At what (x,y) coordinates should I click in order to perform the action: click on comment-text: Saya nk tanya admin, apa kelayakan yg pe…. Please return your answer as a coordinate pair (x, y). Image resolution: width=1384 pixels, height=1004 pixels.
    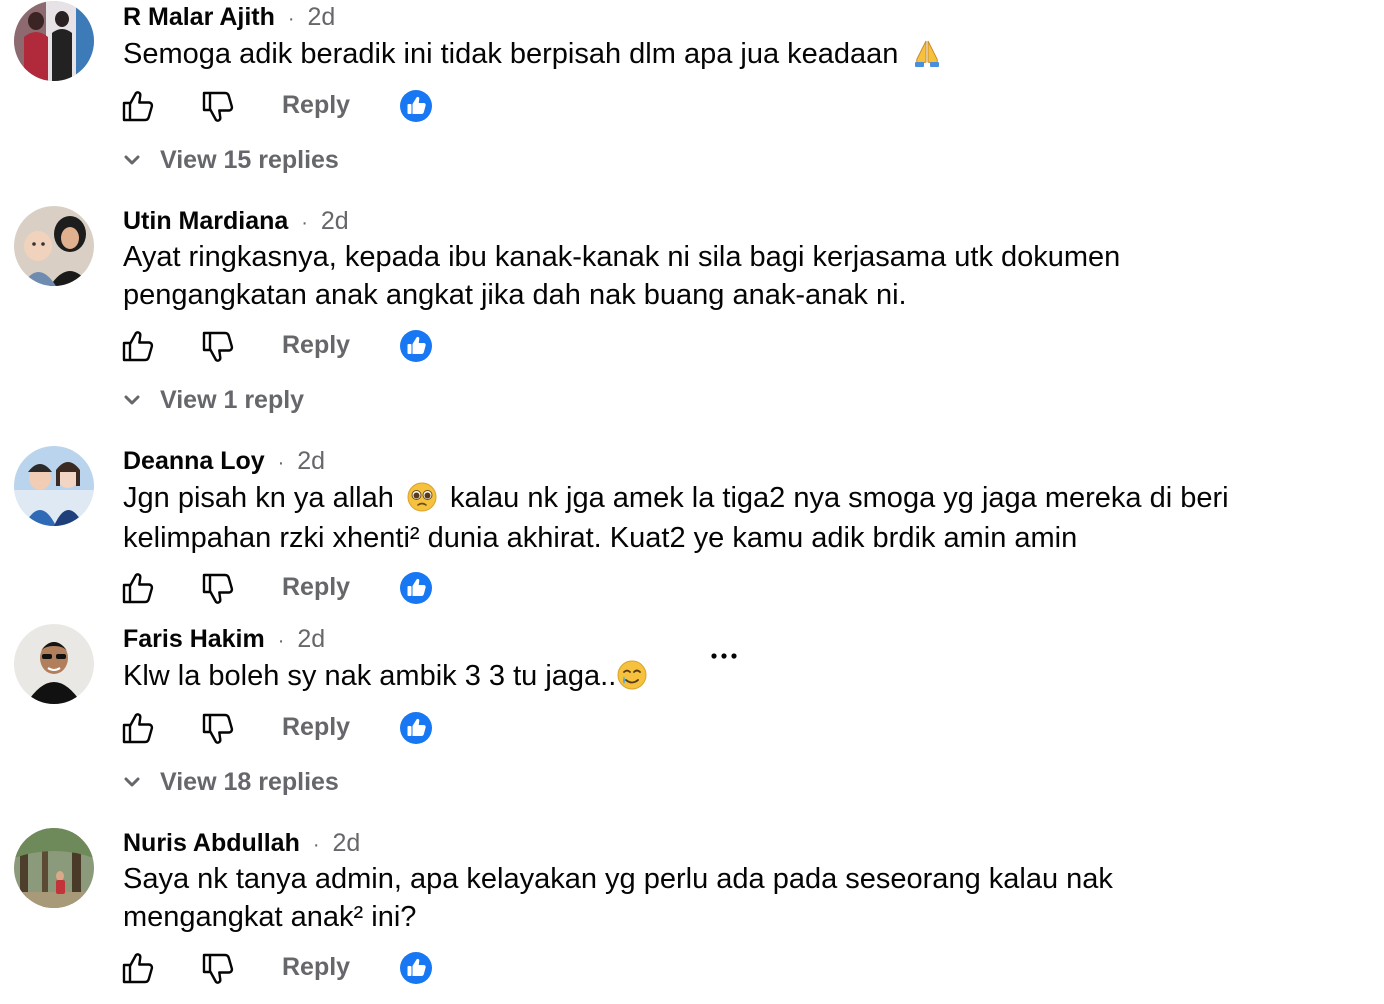
    Looking at the image, I should click on (618, 898).